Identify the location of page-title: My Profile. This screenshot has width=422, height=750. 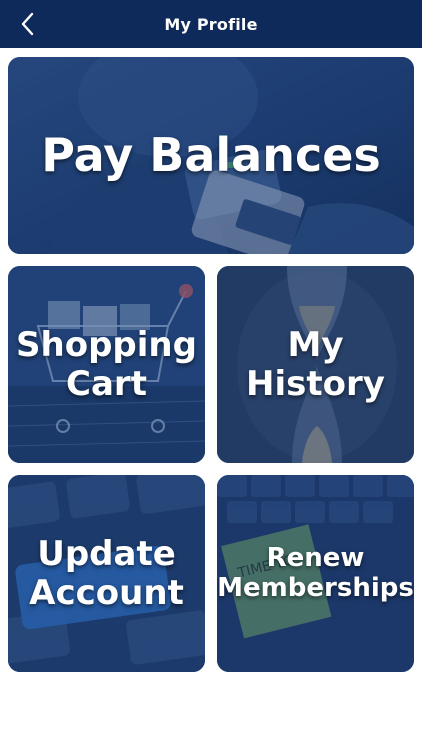
(211, 24).